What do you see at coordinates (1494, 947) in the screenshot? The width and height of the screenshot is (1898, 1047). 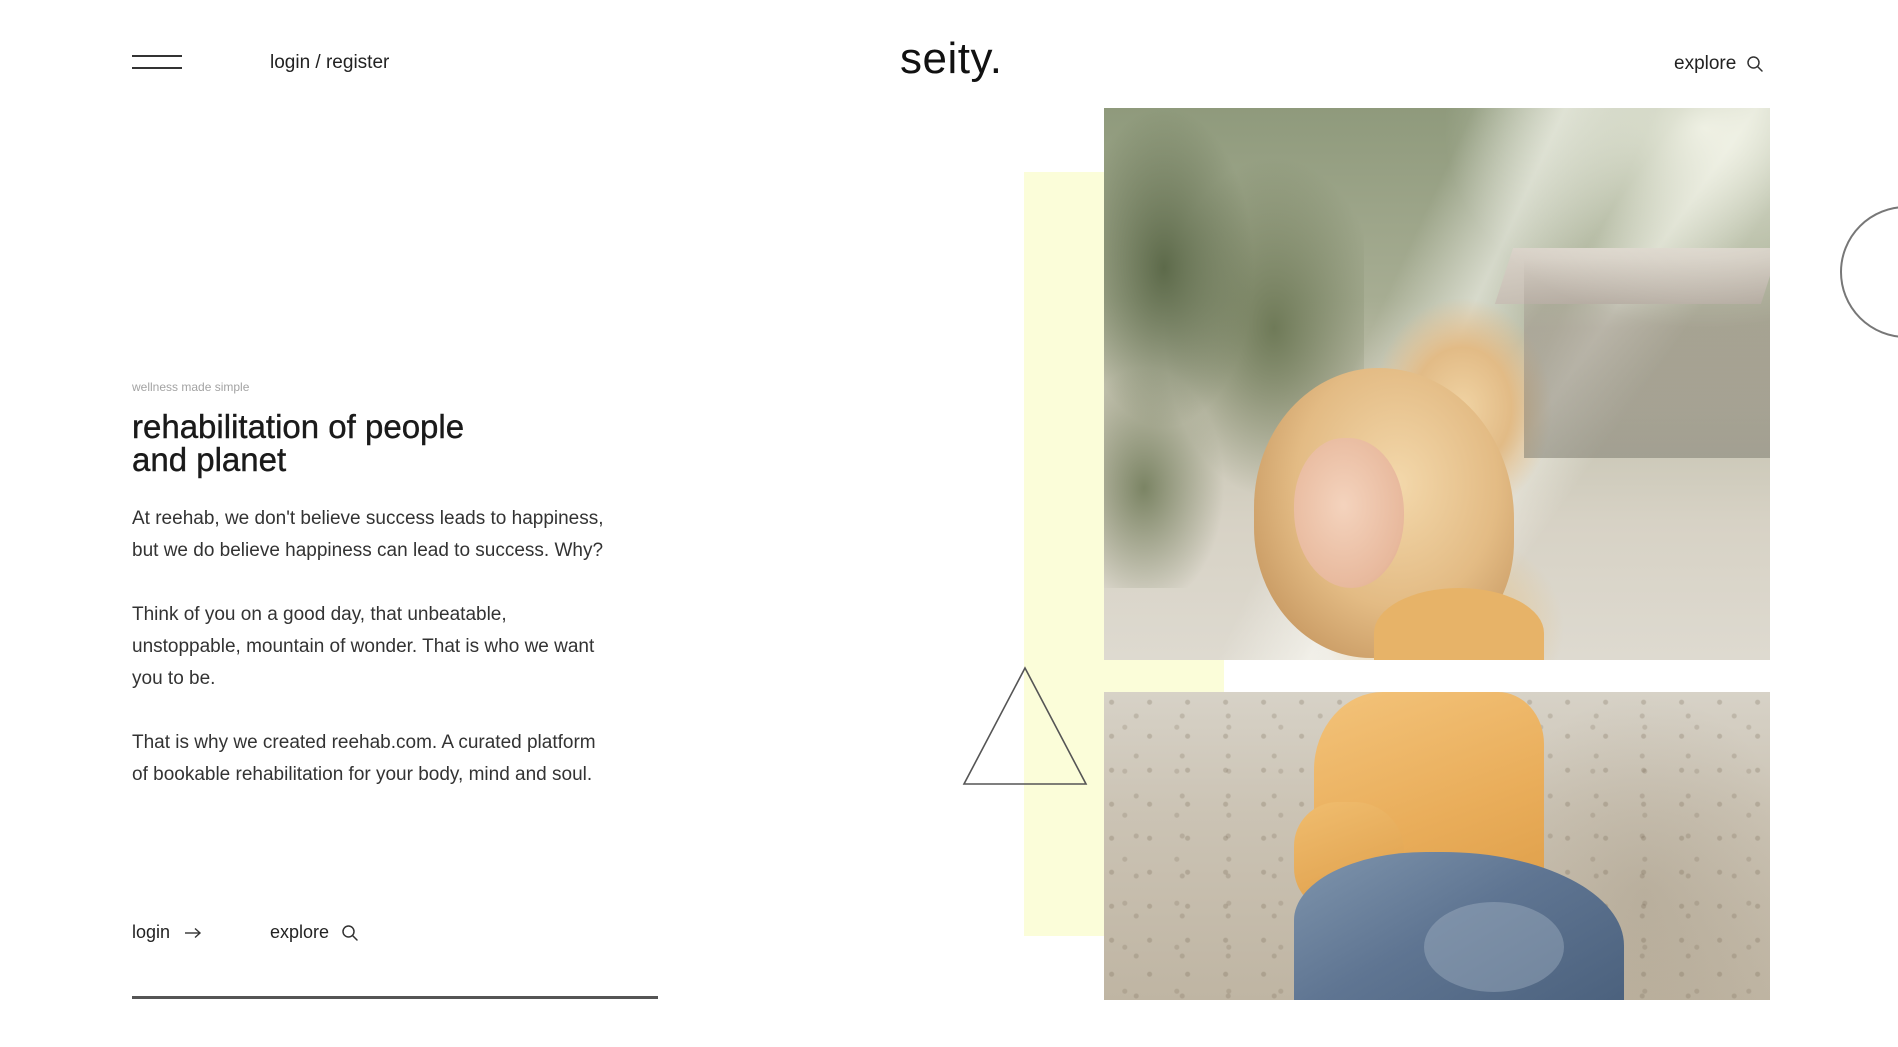 I see `photo-jacket-highlight` at bounding box center [1494, 947].